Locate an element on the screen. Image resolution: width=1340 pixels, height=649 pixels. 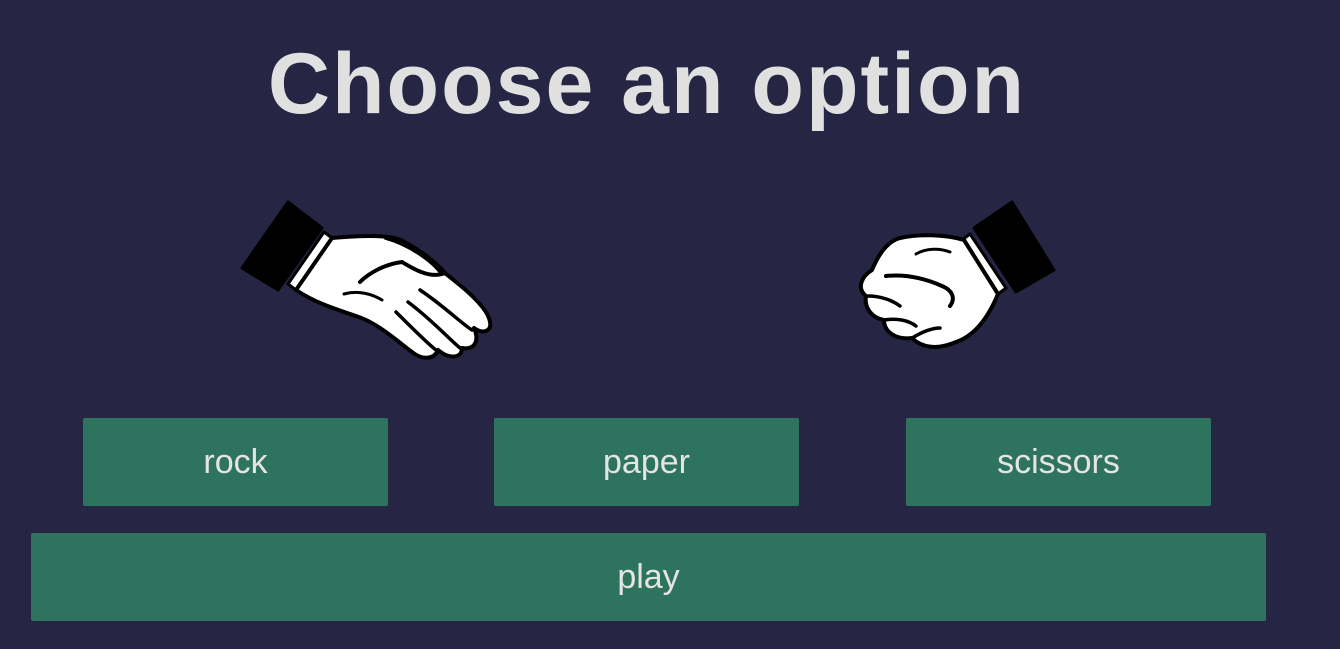
paper-button: paper is located at coordinates (646, 462).